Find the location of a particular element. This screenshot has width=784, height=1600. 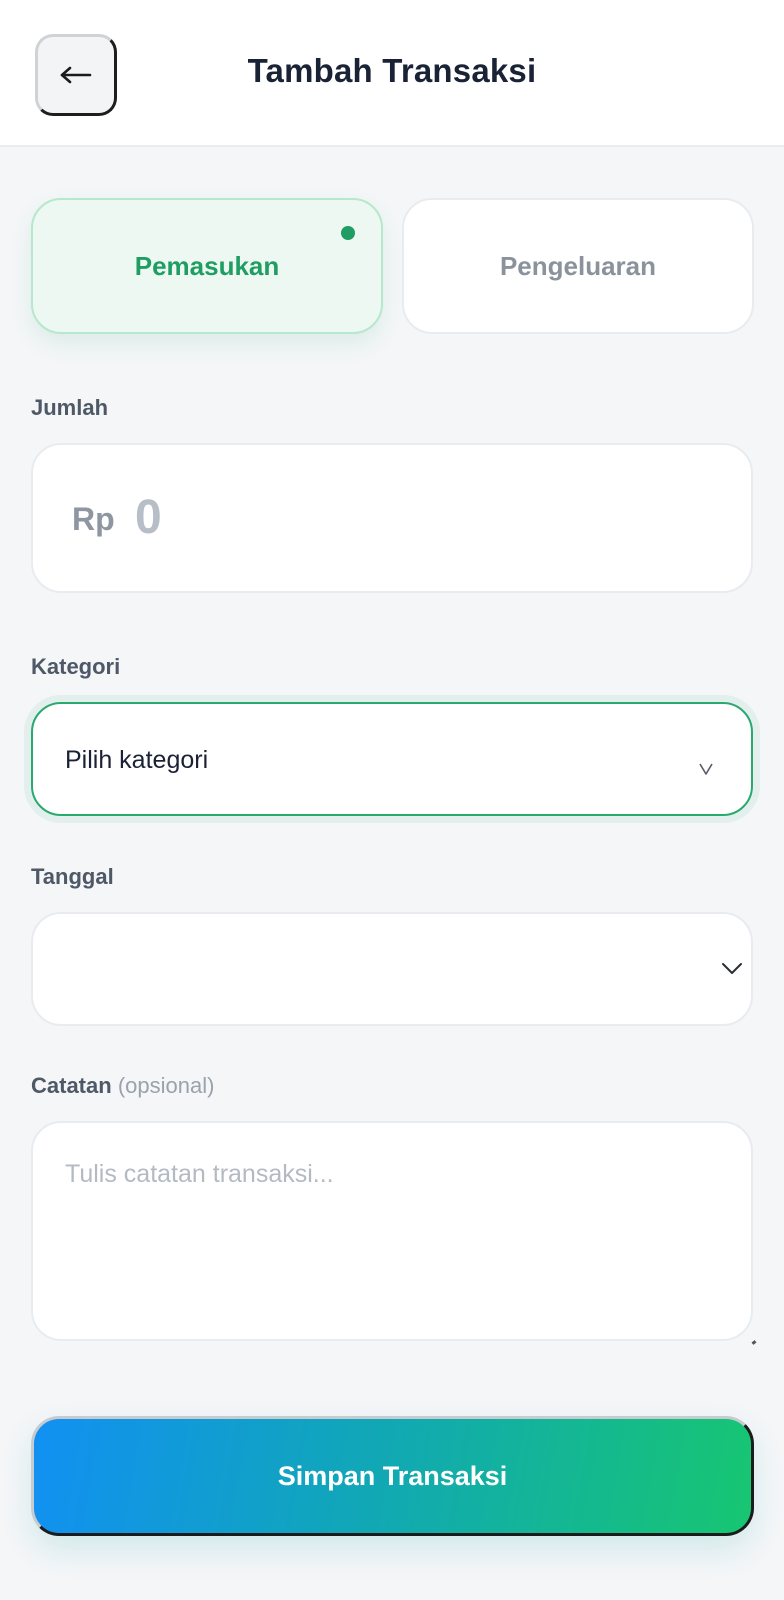

save-transaction-label: Simpan Transaksi is located at coordinates (392, 1475).